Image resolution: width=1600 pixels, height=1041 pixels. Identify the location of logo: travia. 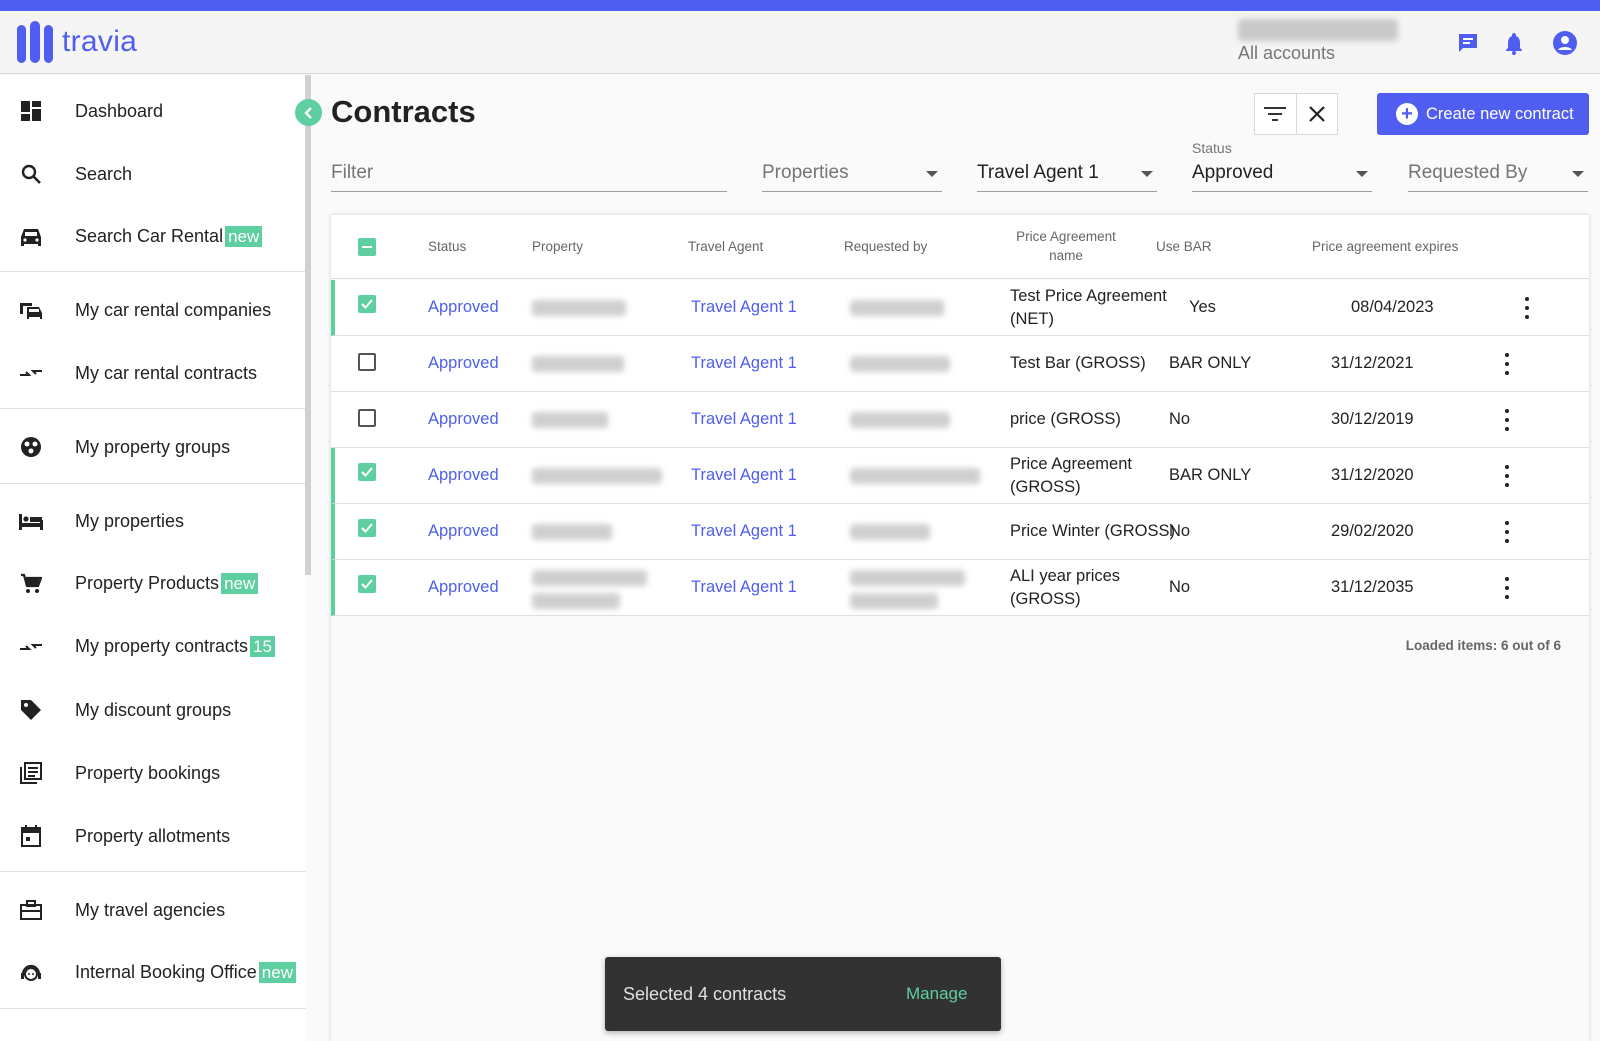
(76, 42).